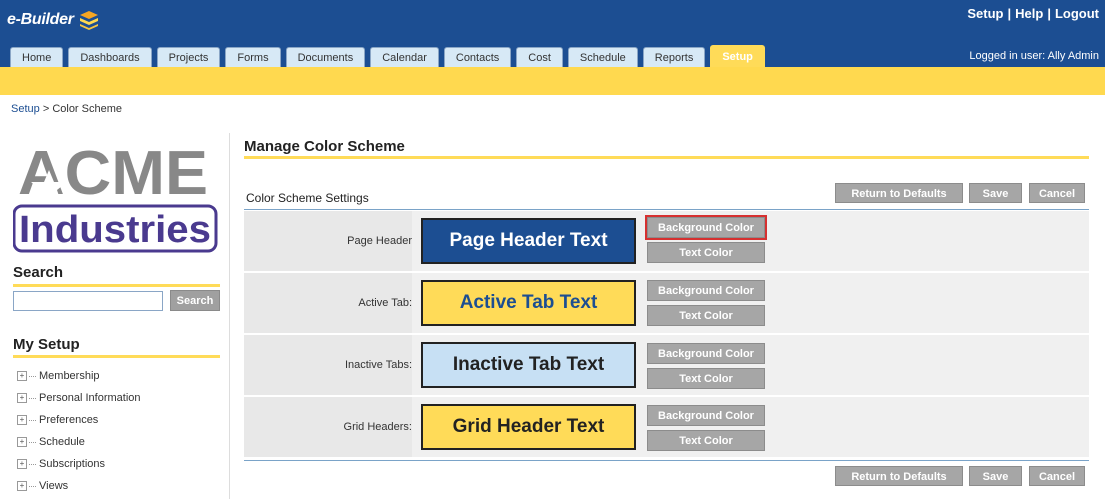 This screenshot has height=499, width=1105. I want to click on top-links: Setup | Help | Logout, so click(1033, 13).